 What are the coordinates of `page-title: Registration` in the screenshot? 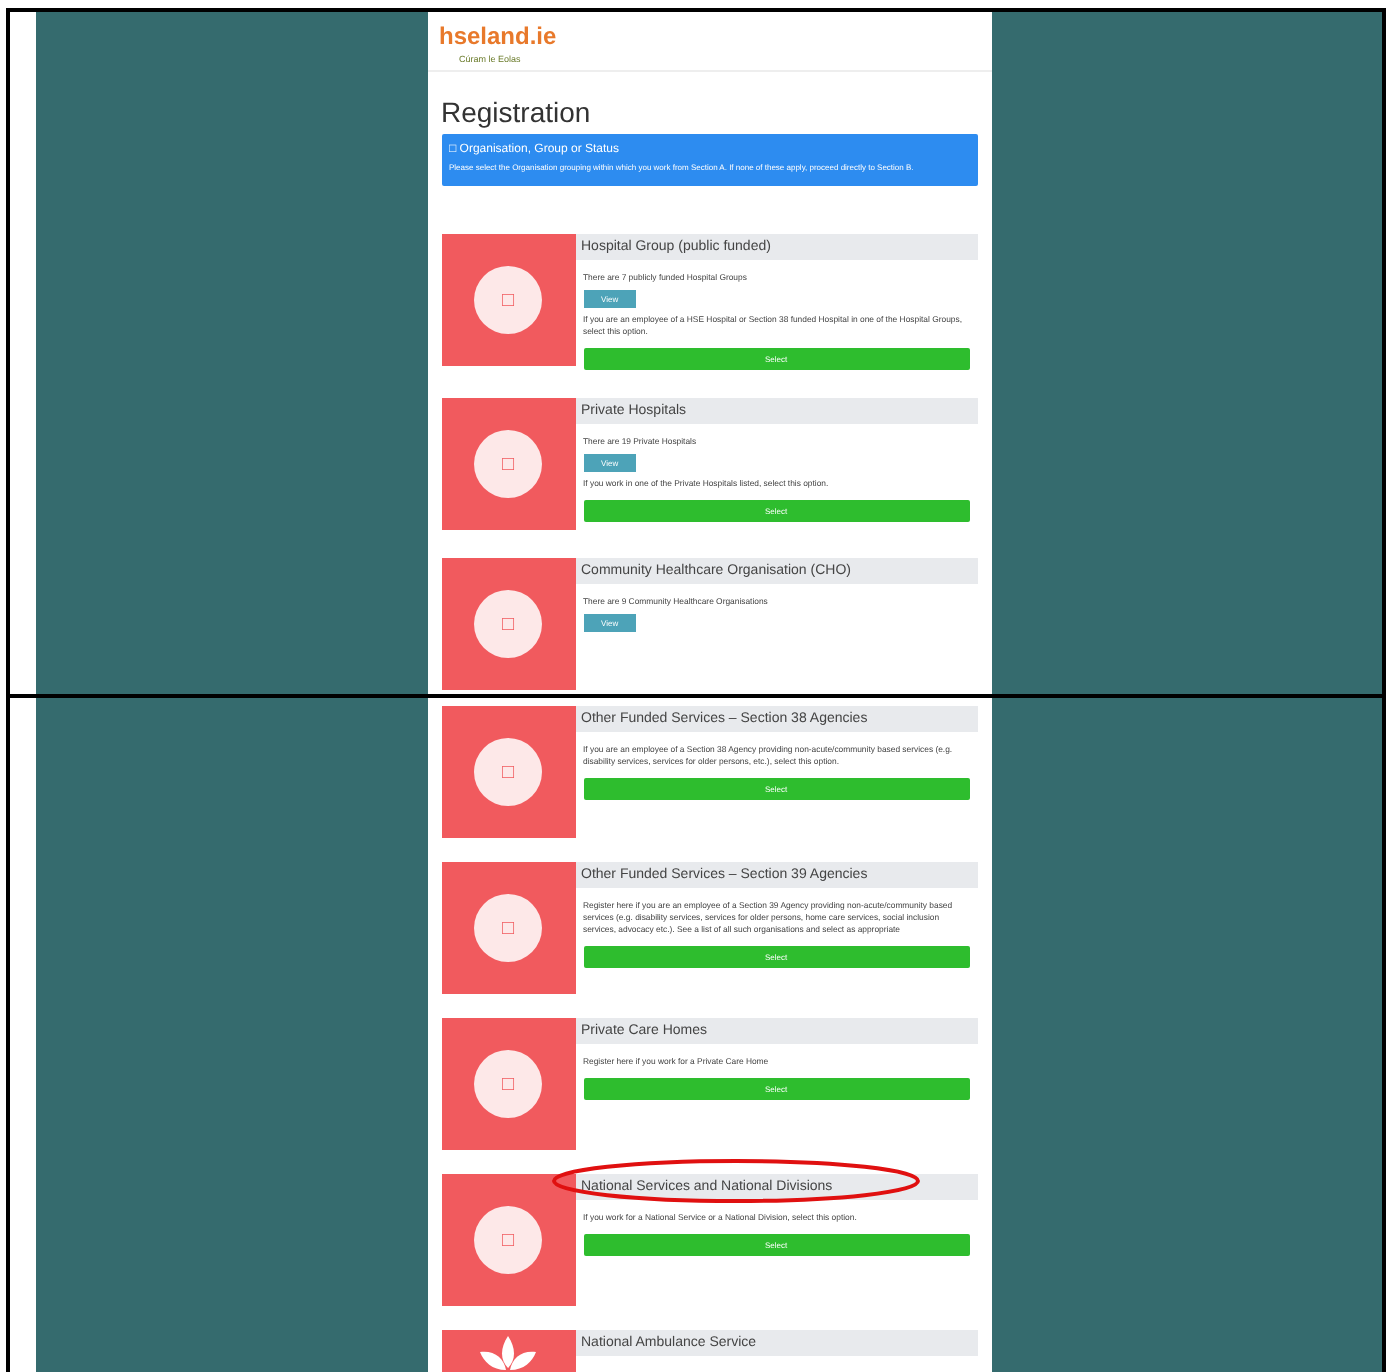 It's located at (516, 112).